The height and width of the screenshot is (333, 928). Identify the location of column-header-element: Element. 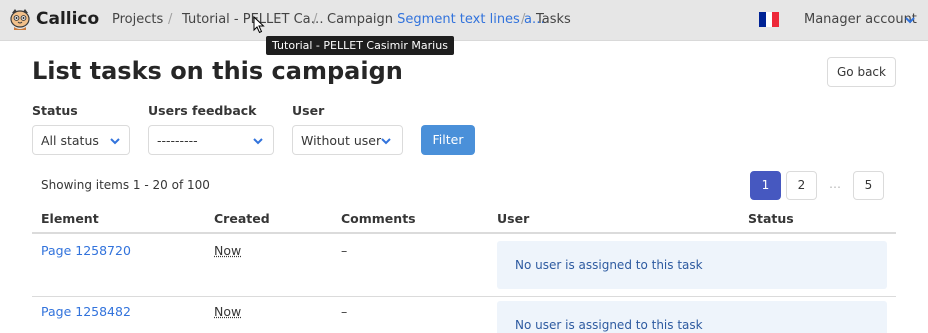
(70, 218).